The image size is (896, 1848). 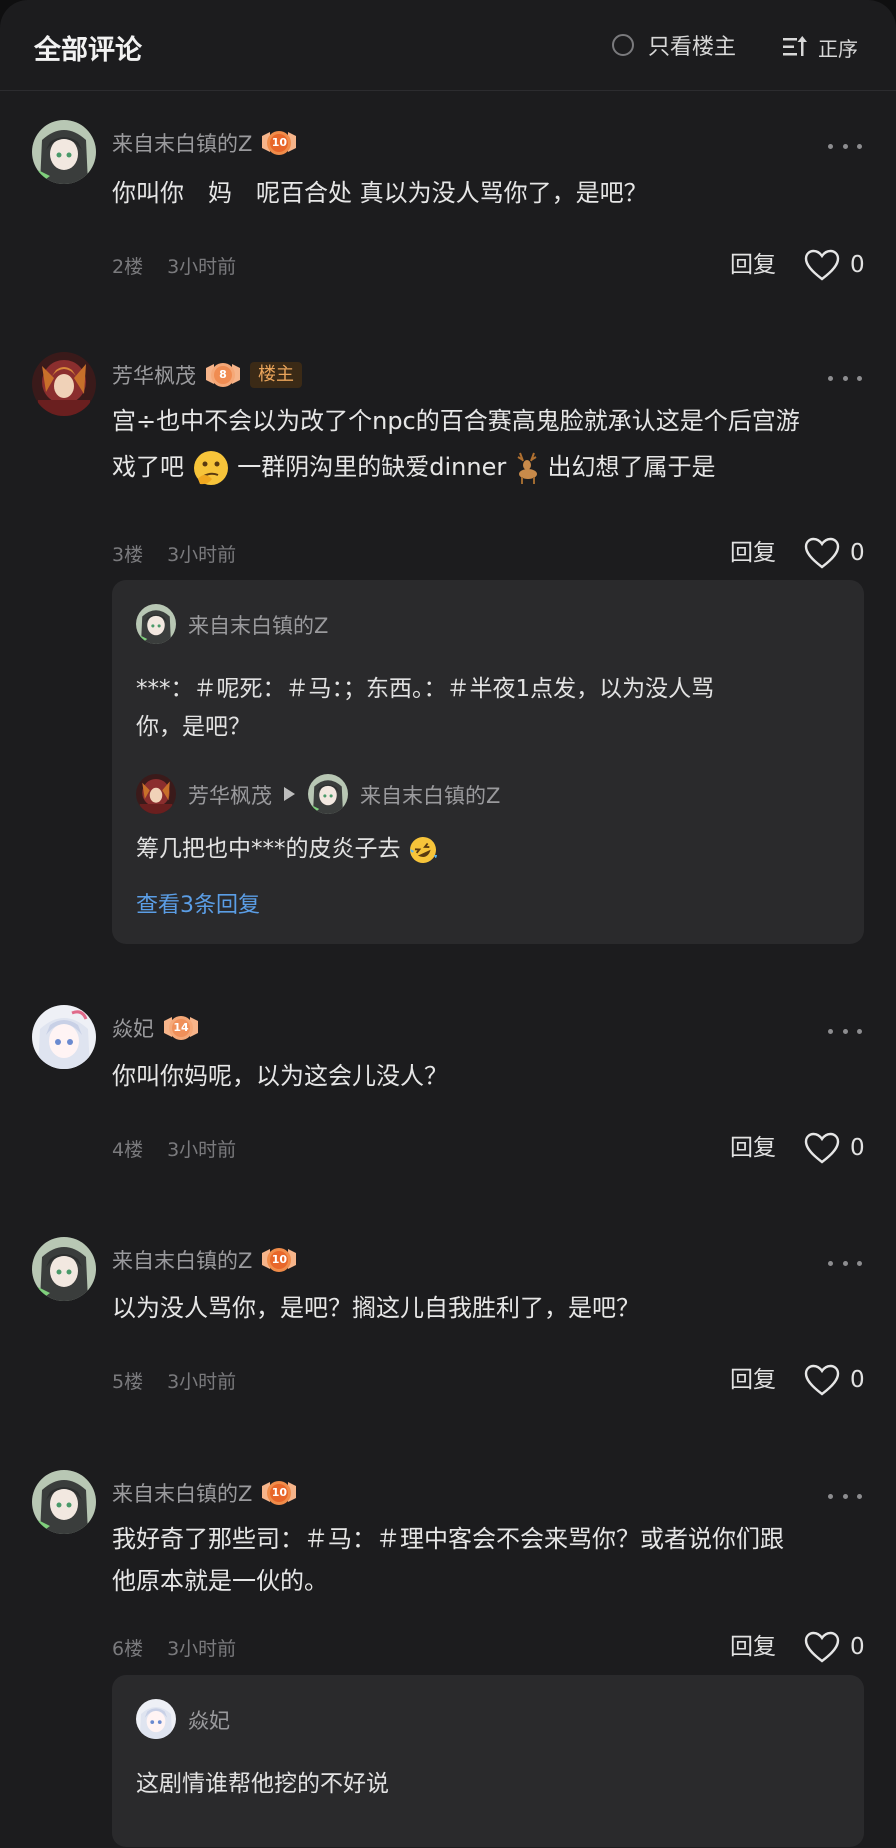 I want to click on username: 芳华枫茂, so click(x=154, y=375).